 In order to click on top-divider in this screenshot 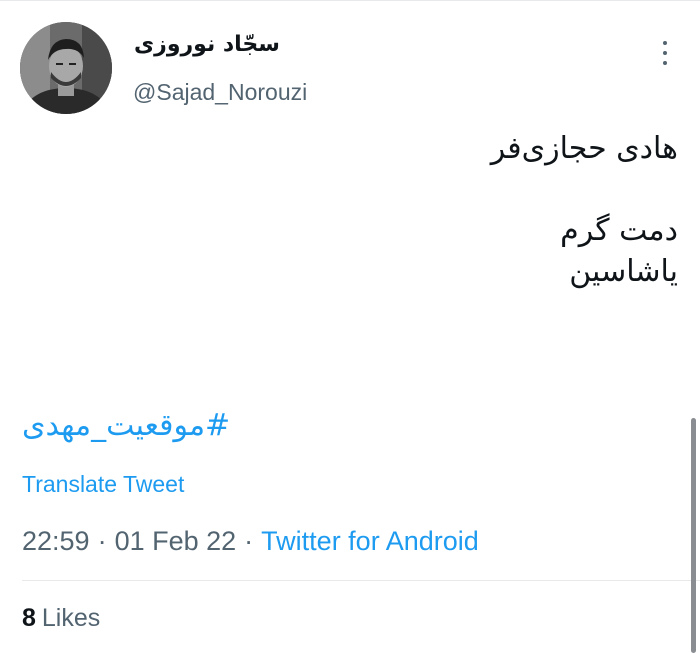, I will do `click(350, 0)`.